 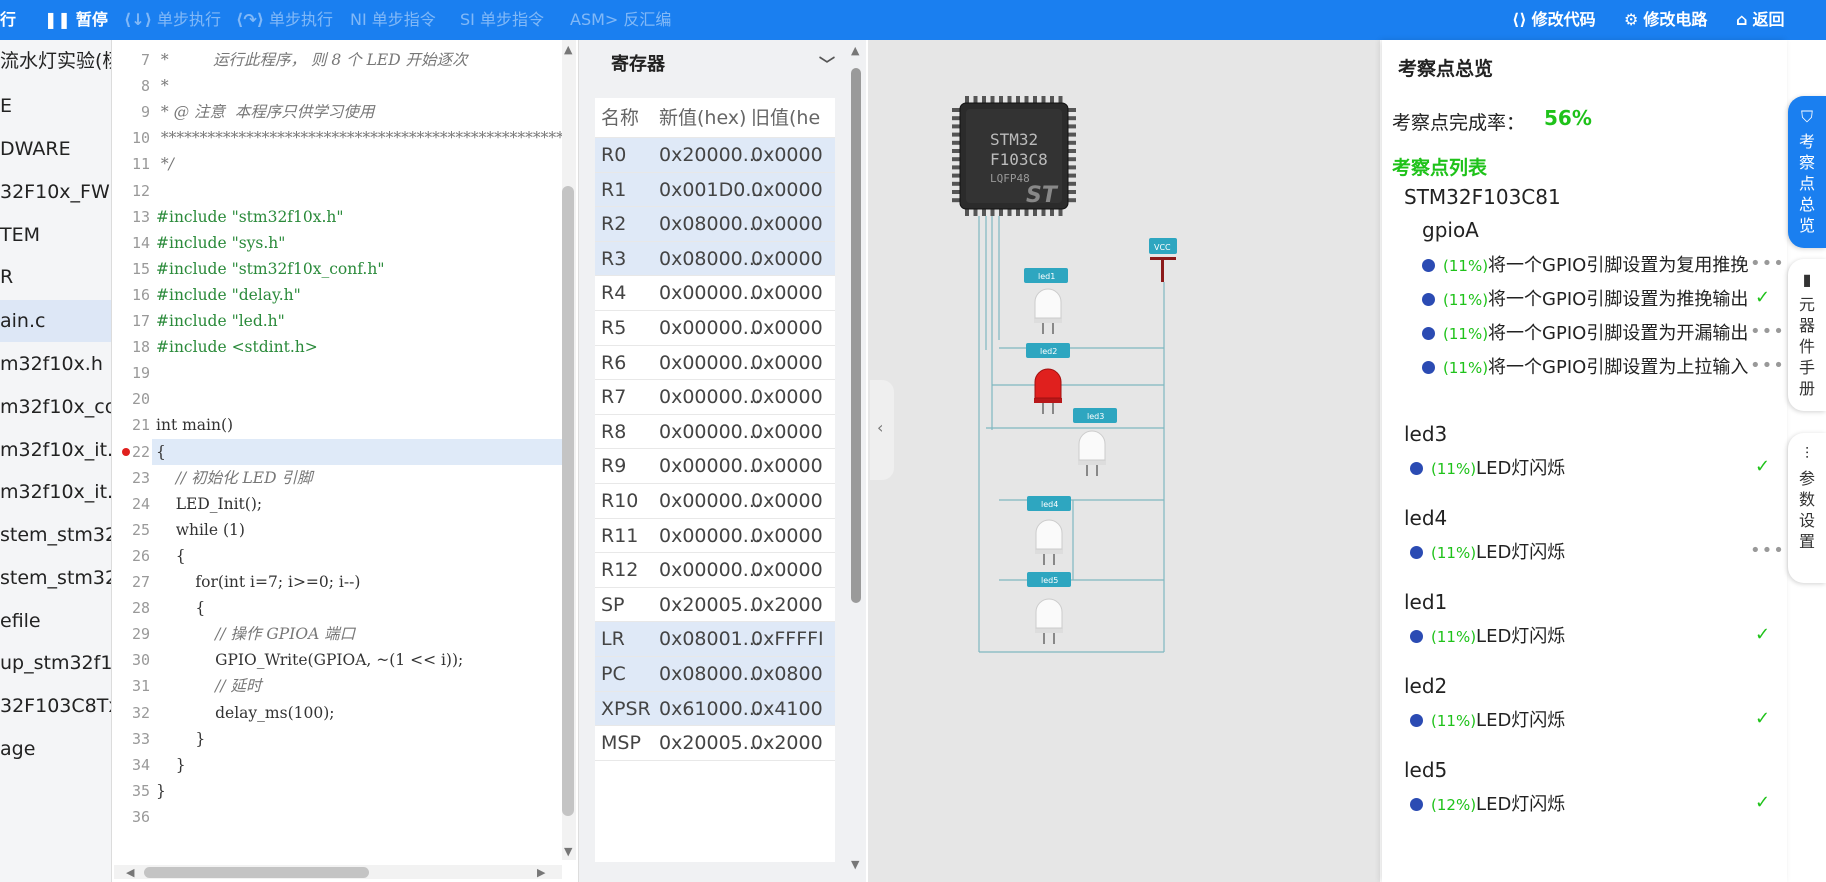 I want to click on register-scroll-thumb, so click(x=856, y=335).